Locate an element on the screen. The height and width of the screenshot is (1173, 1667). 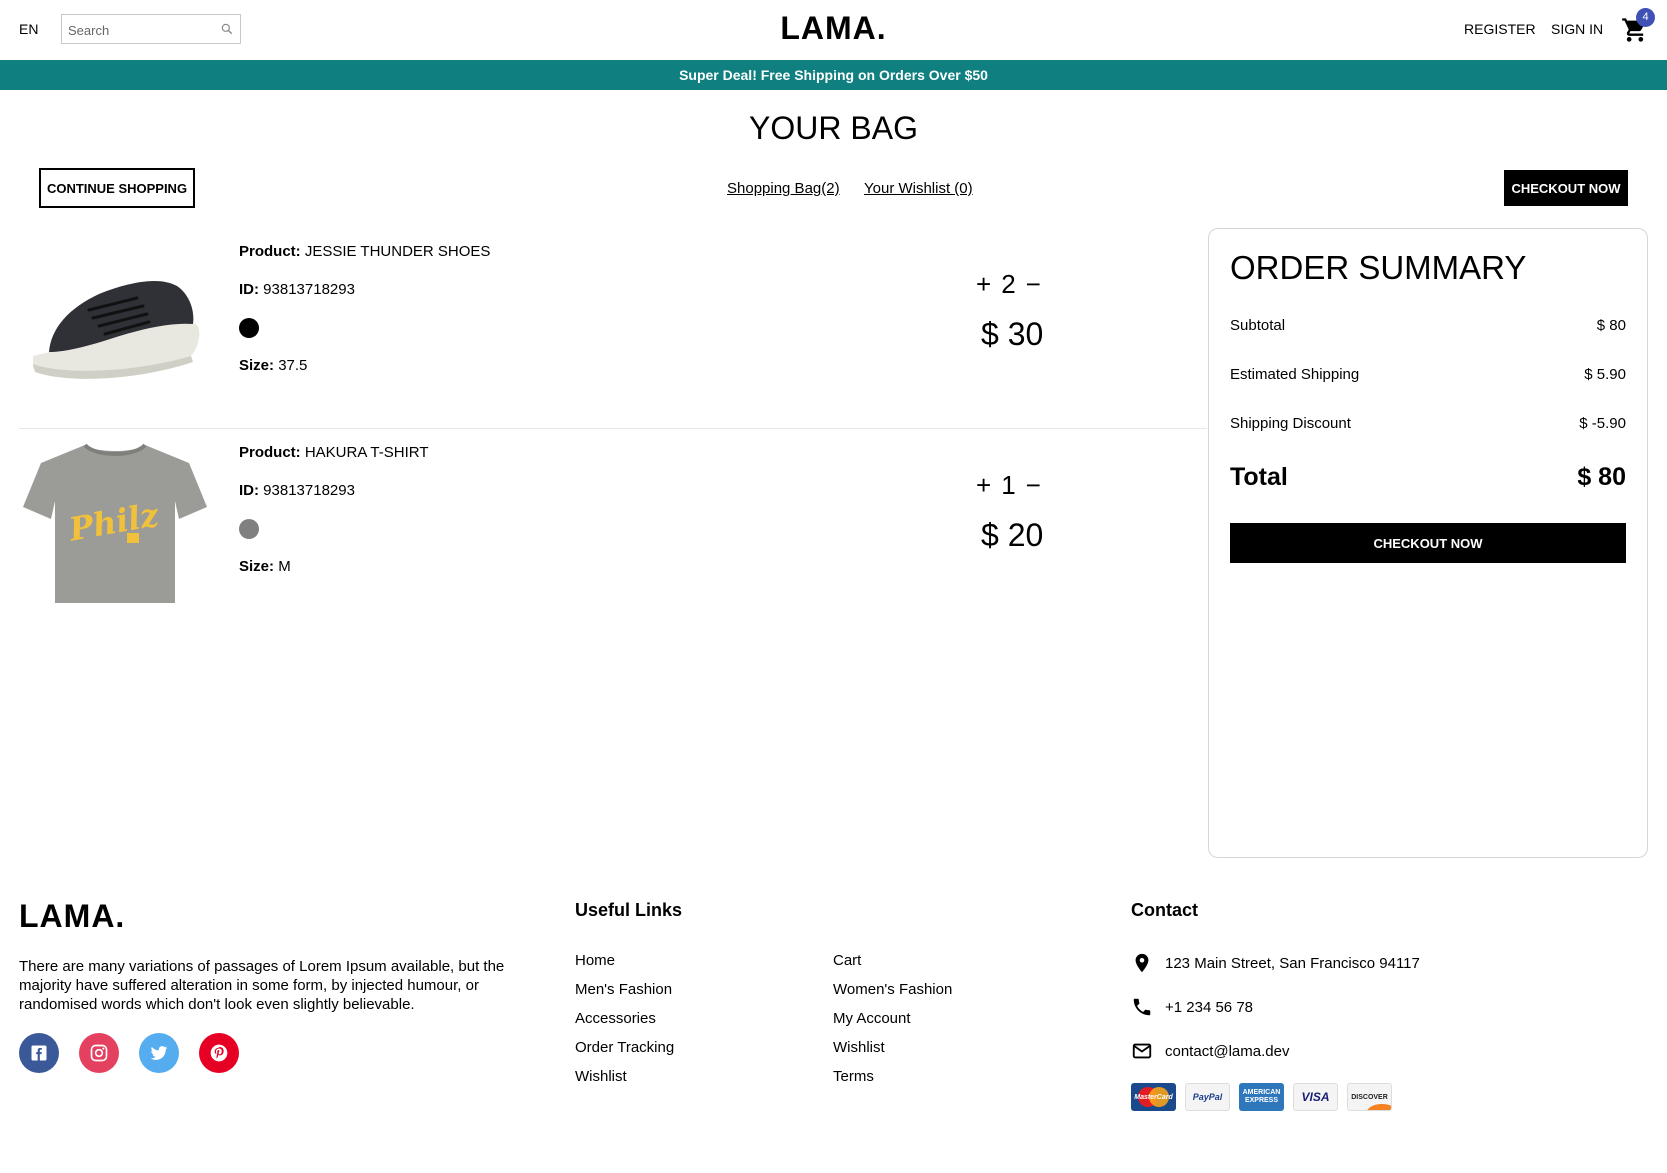
subtotal-row: Subtotal $ 80 is located at coordinates (1428, 325).